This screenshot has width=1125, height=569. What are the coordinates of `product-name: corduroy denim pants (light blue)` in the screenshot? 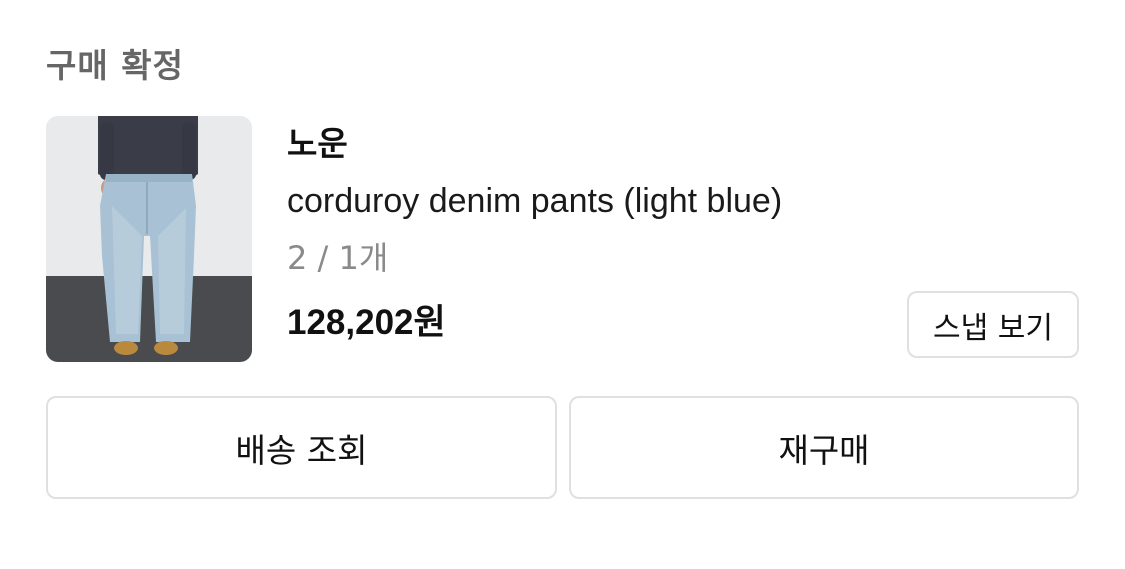 It's located at (534, 201).